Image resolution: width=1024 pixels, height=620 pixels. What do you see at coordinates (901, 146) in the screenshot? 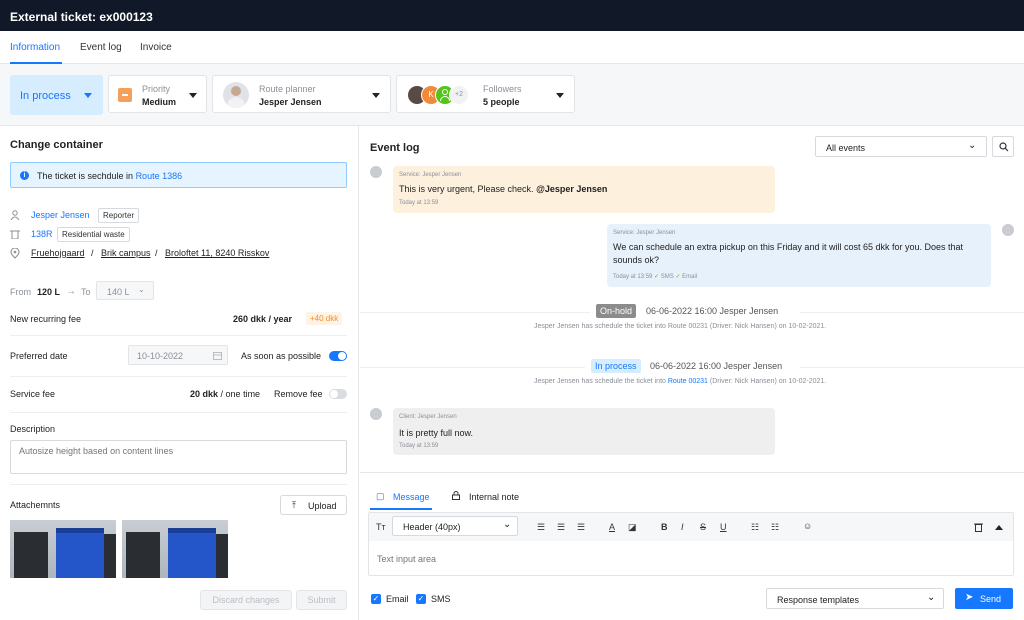
I see `event-filter-select: All events ⌄` at bounding box center [901, 146].